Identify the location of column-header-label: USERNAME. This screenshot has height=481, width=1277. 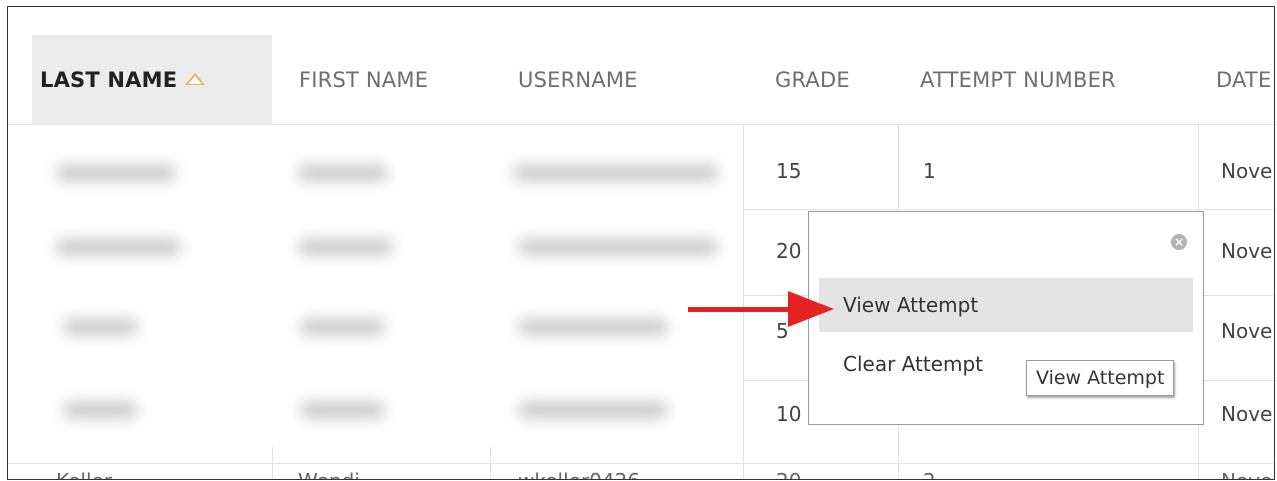
(578, 79).